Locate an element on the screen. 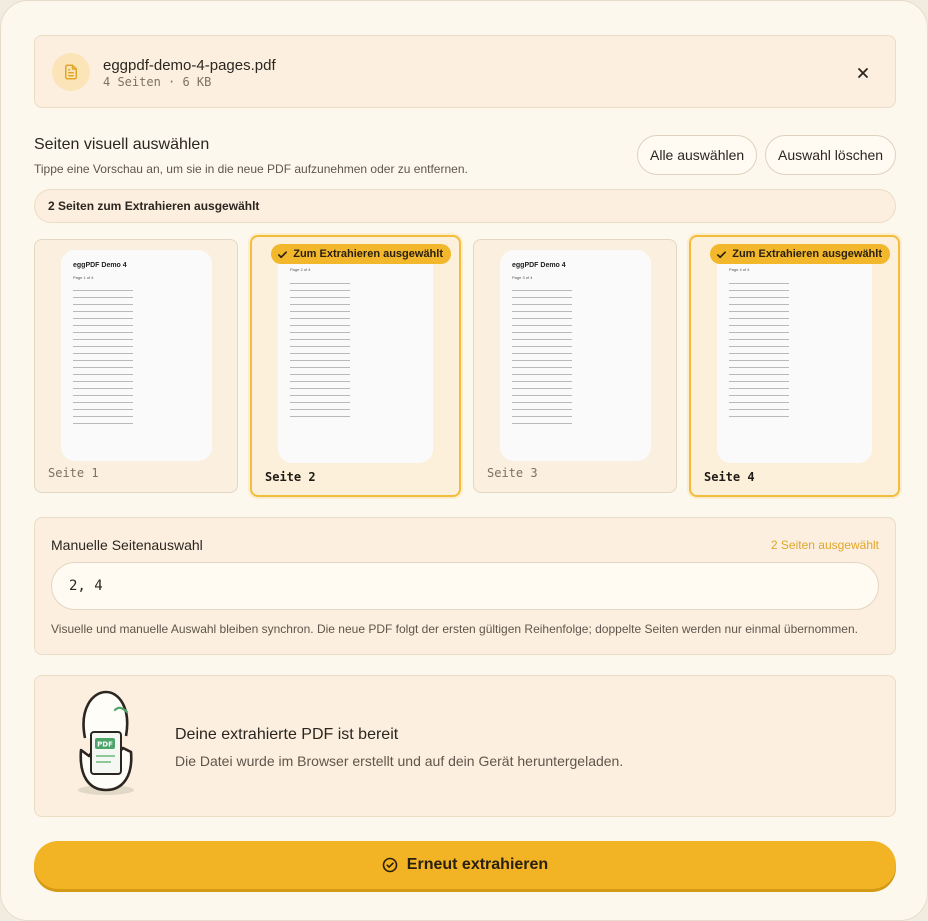  clear-selection-button: Auswahl löschen is located at coordinates (831, 155).